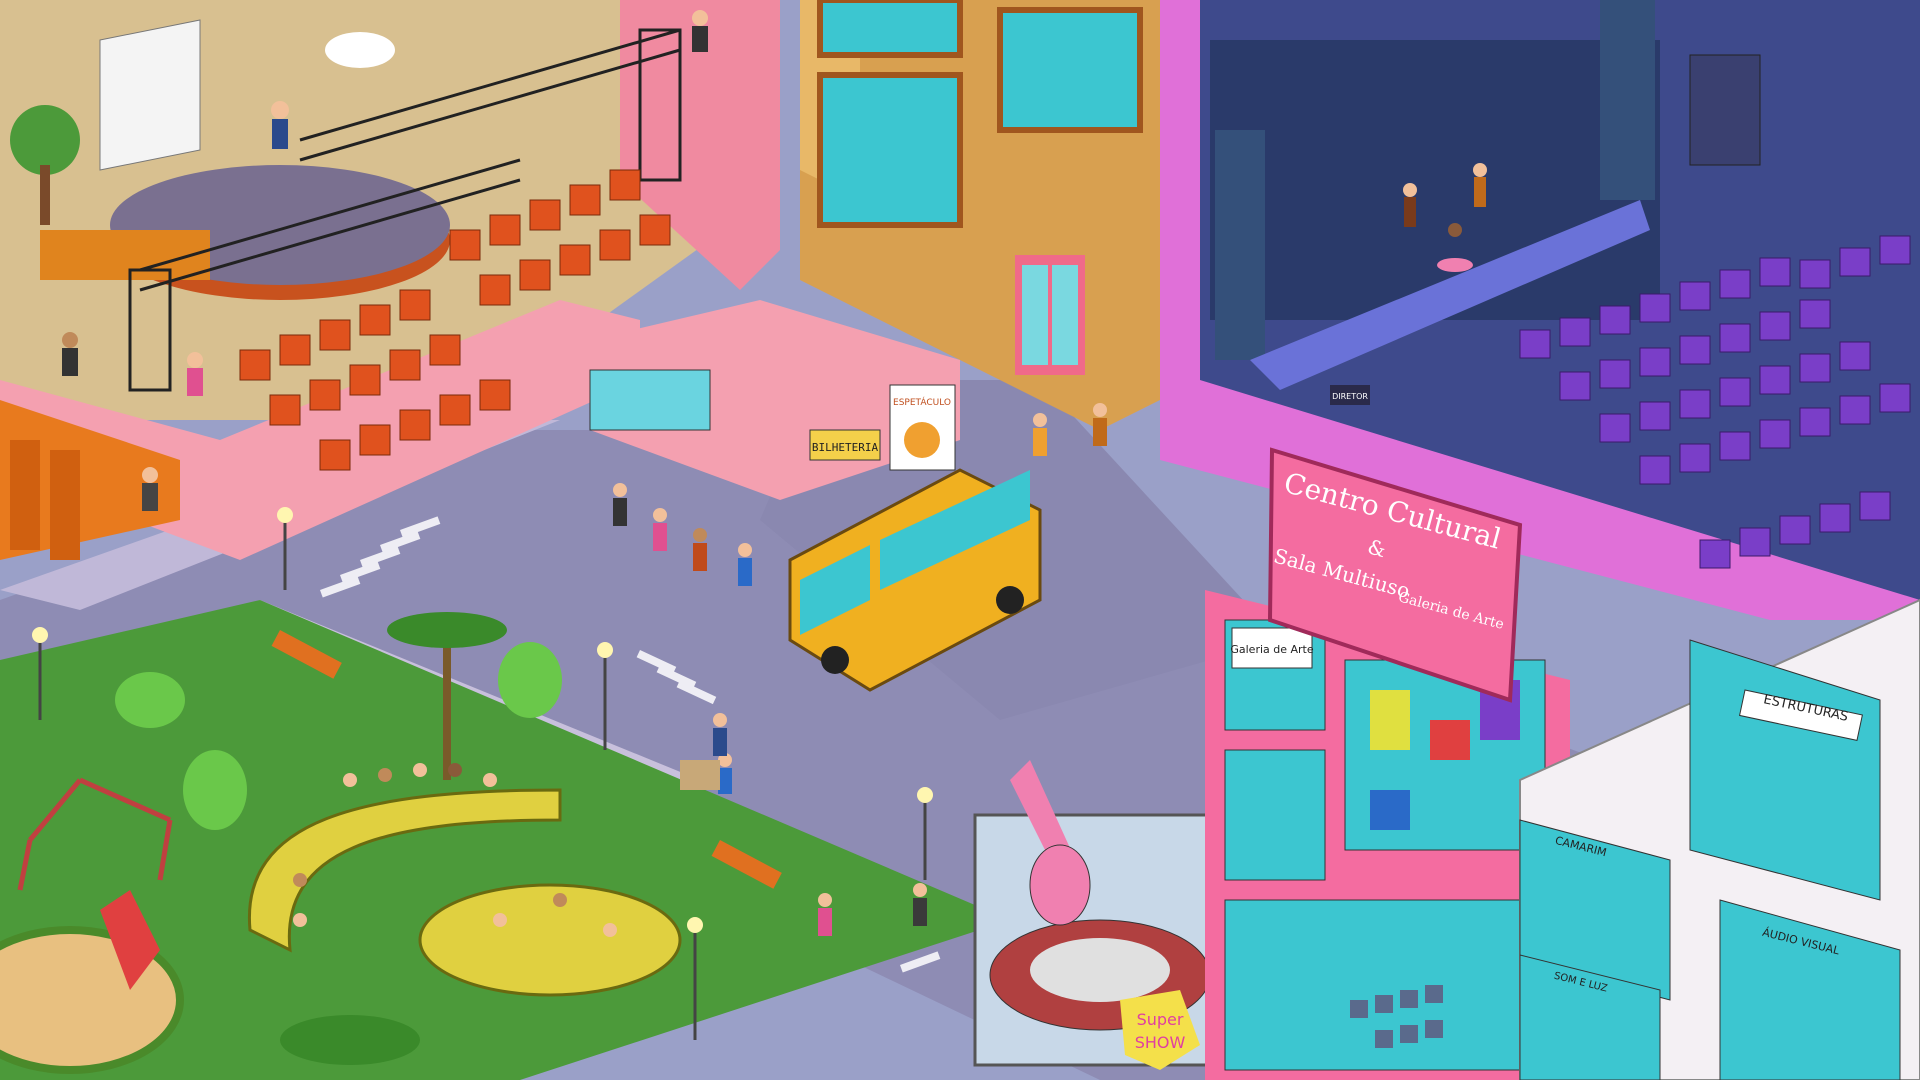 Image resolution: width=1920 pixels, height=1080 pixels. I want to click on super-label: Super, so click(1160, 1019).